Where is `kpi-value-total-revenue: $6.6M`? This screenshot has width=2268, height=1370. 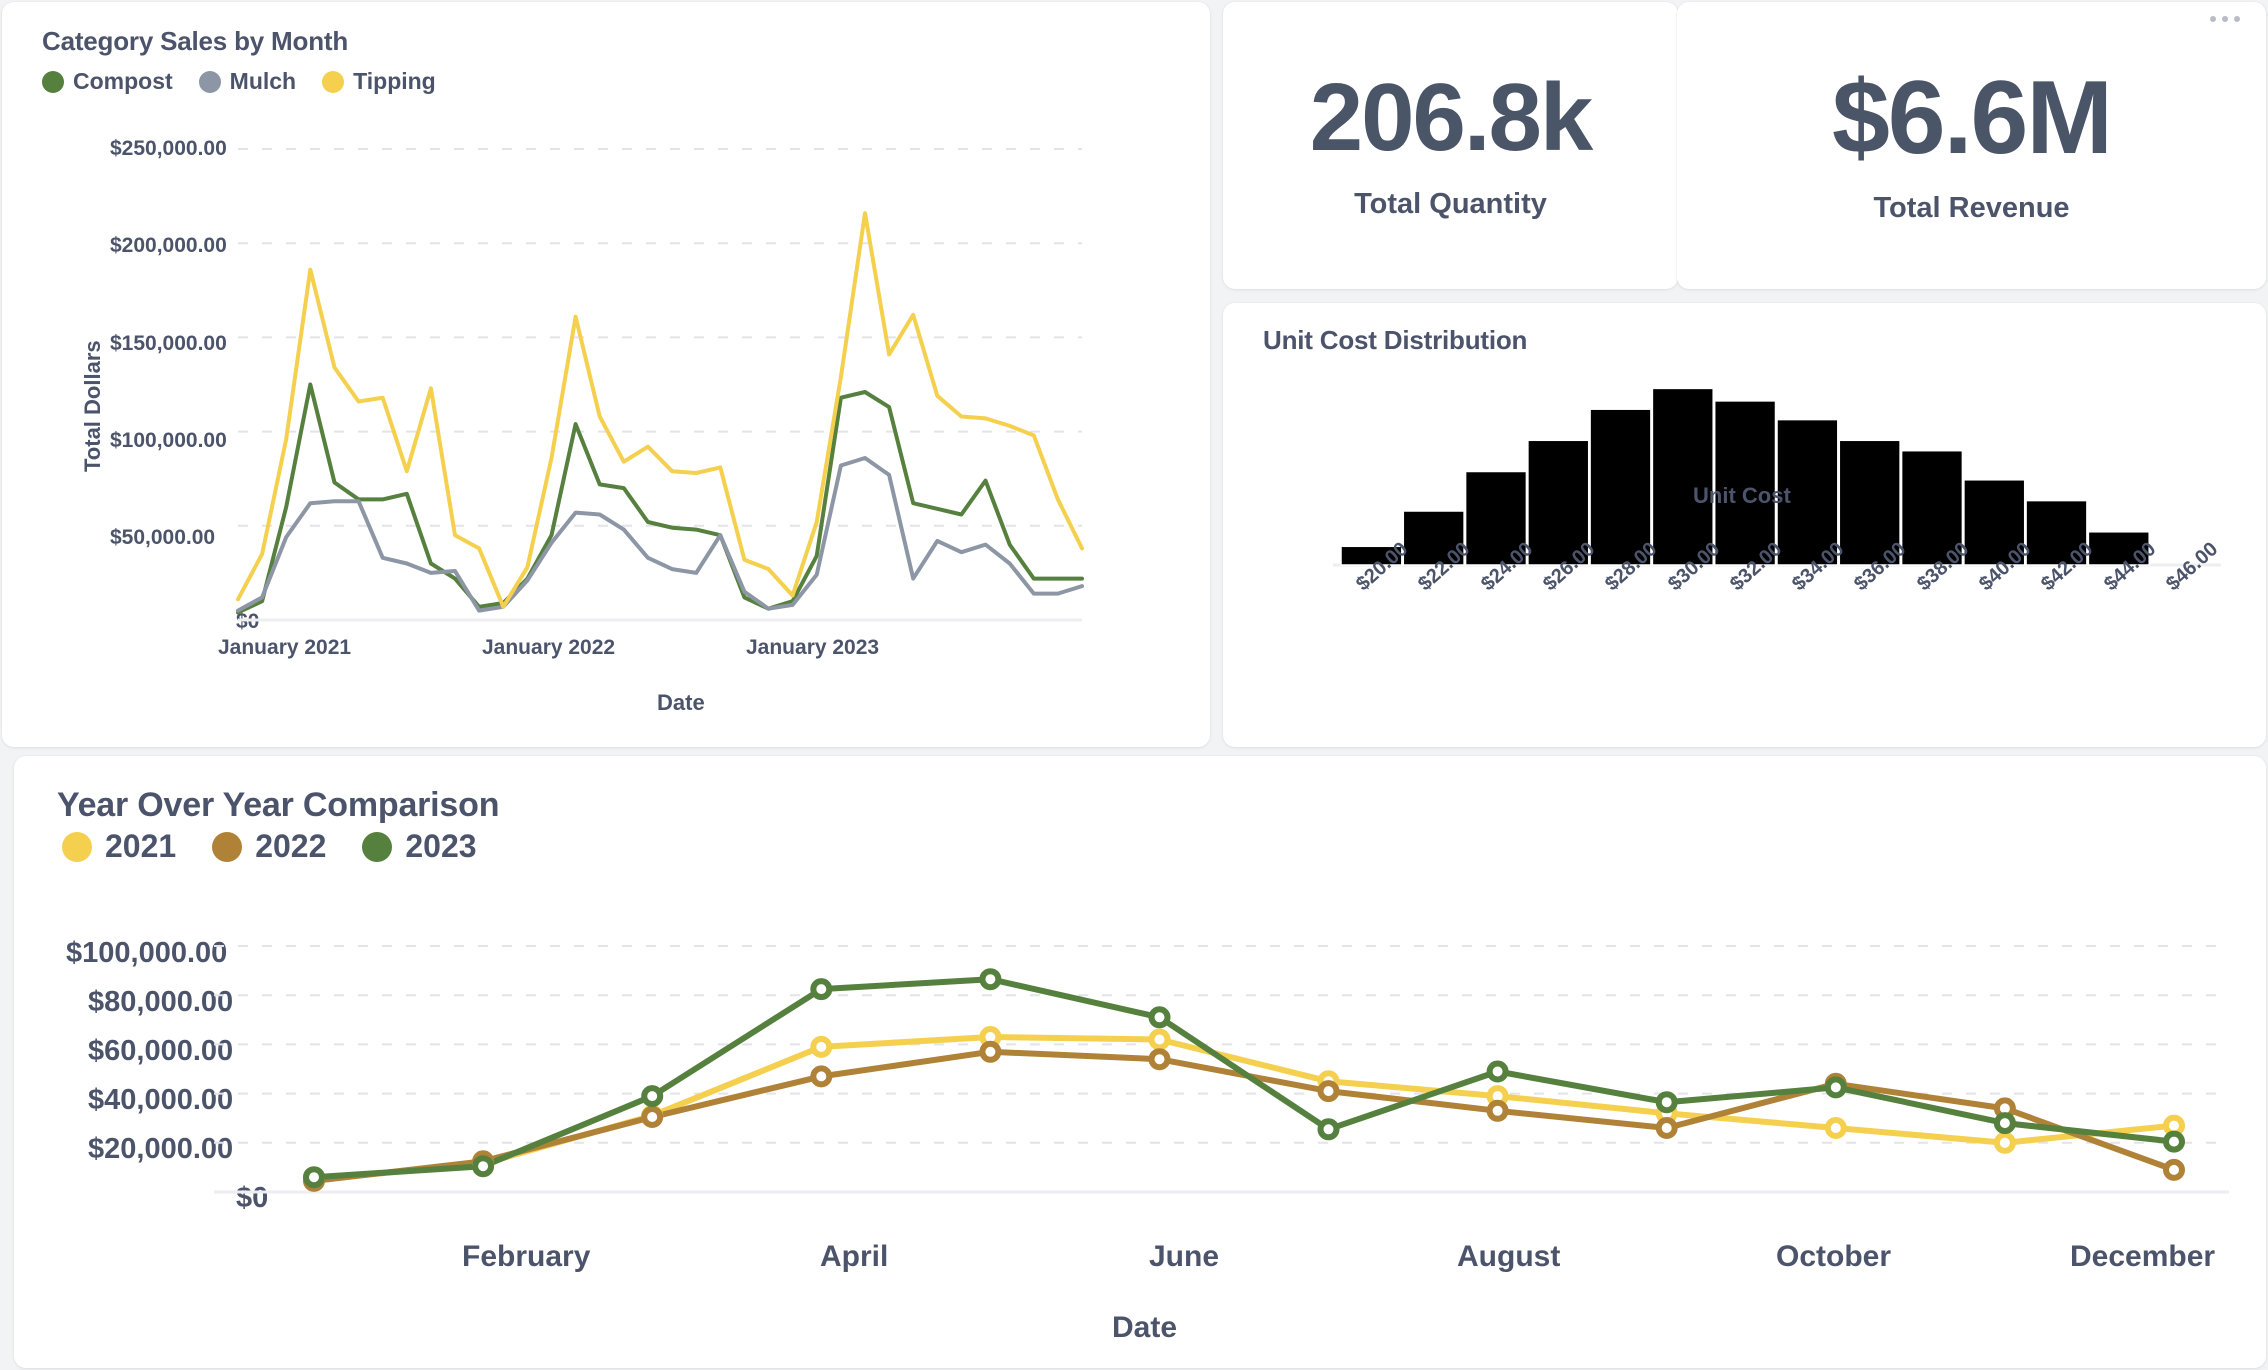
kpi-value-total-revenue: $6.6M is located at coordinates (1972, 118).